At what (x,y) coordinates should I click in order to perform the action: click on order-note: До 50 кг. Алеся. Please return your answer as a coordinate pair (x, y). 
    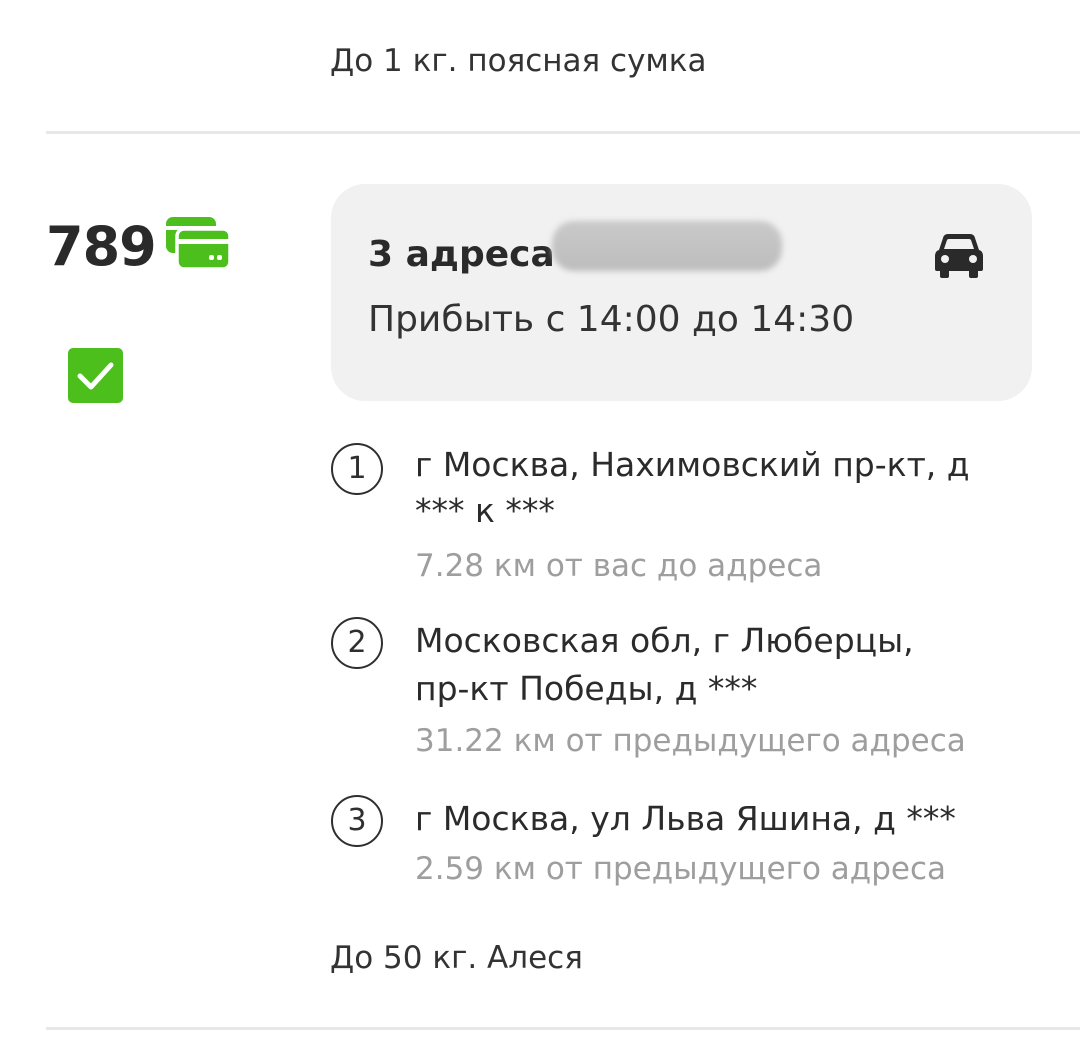
    Looking at the image, I should click on (456, 958).